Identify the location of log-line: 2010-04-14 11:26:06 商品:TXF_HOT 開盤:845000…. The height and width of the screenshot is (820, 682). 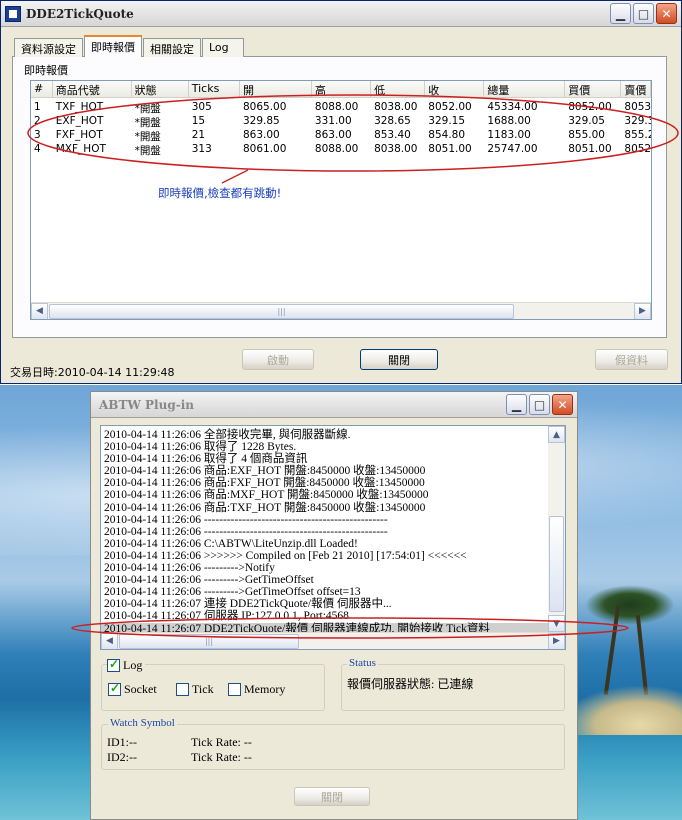
(265, 507).